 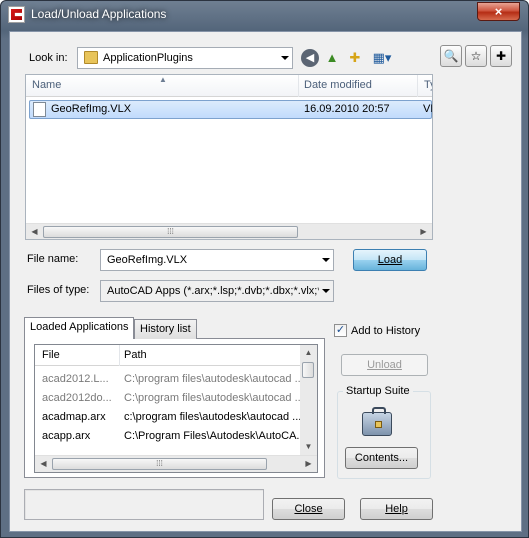 What do you see at coordinates (168, 355) in the screenshot?
I see `loaded-list-header: File Path` at bounding box center [168, 355].